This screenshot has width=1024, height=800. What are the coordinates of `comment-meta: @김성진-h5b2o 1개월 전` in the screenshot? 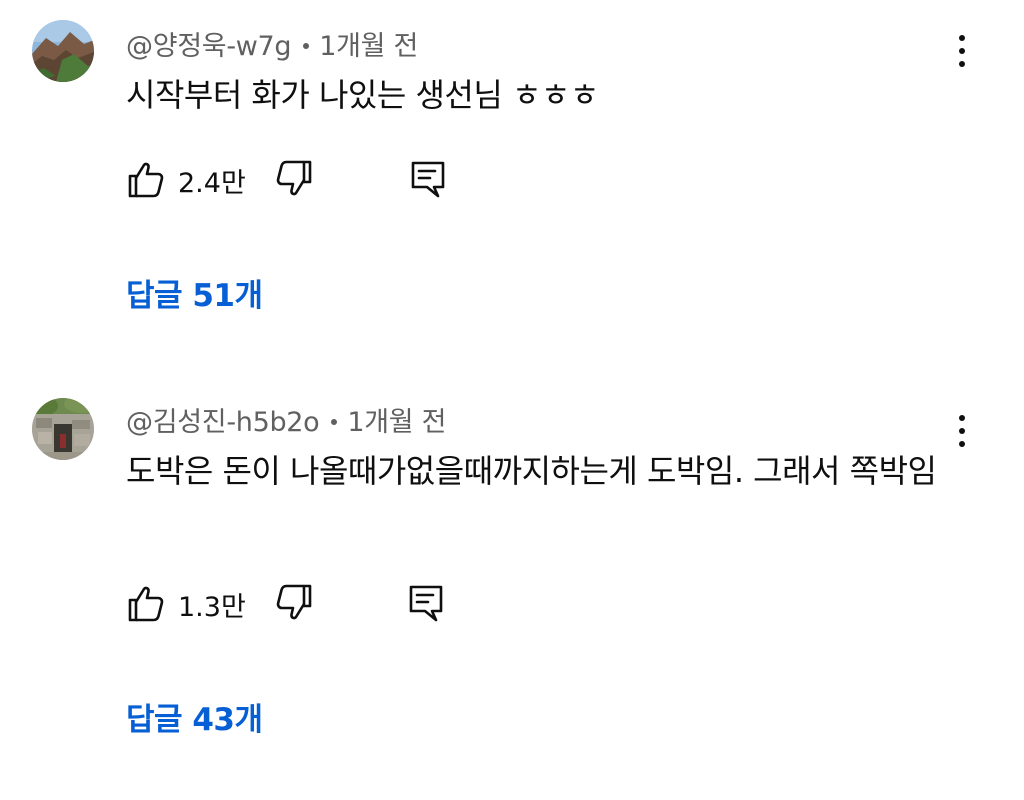 It's located at (286, 419).